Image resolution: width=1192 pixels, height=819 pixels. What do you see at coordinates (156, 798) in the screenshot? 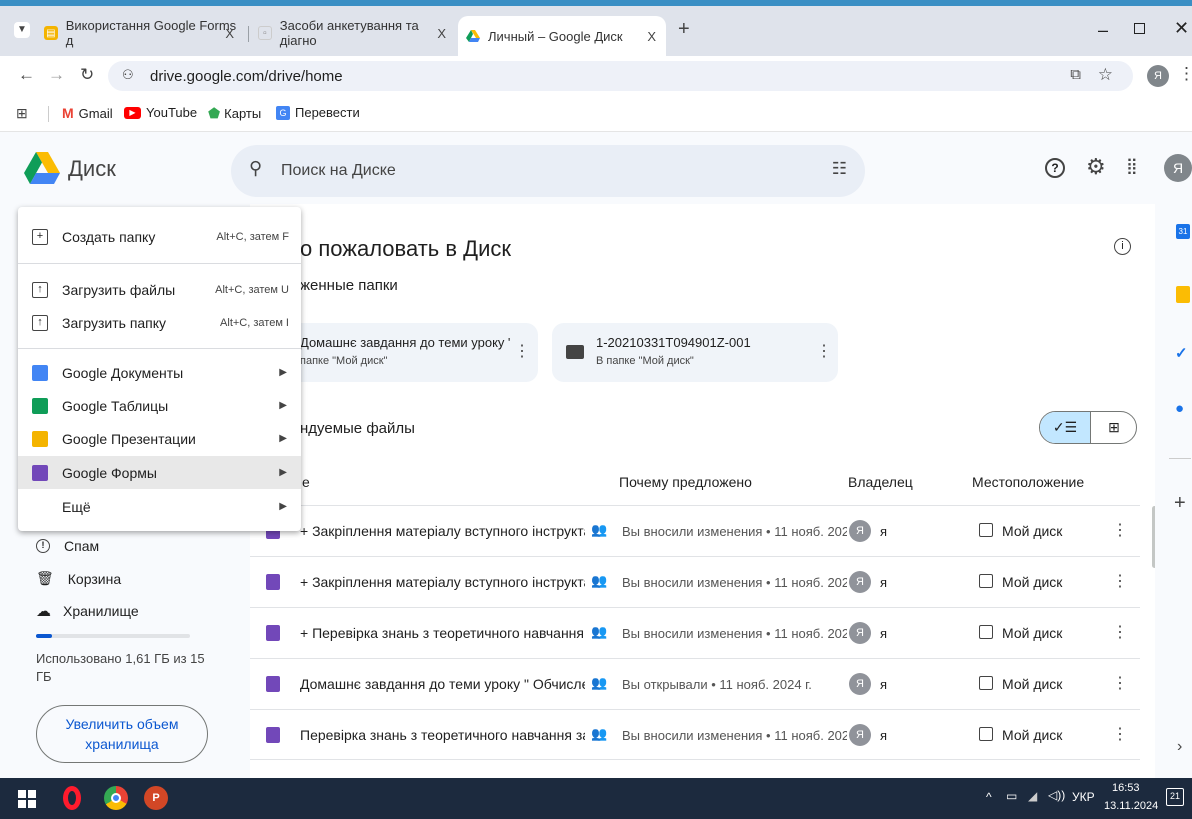
I see `powerpoint-icon: P` at bounding box center [156, 798].